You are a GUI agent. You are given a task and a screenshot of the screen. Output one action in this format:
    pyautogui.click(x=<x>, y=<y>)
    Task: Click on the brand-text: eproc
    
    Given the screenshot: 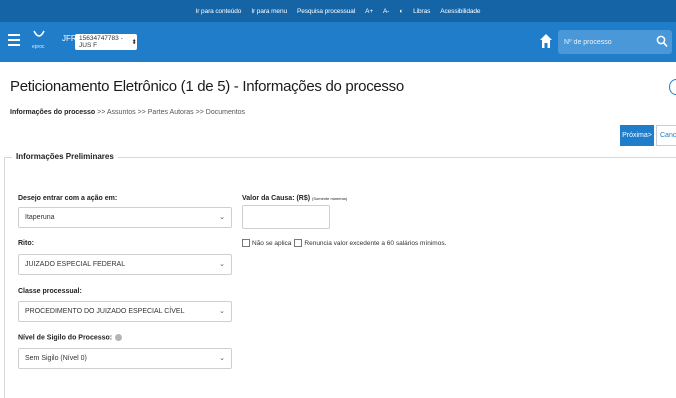 What is the action you would take?
    pyautogui.click(x=38, y=47)
    